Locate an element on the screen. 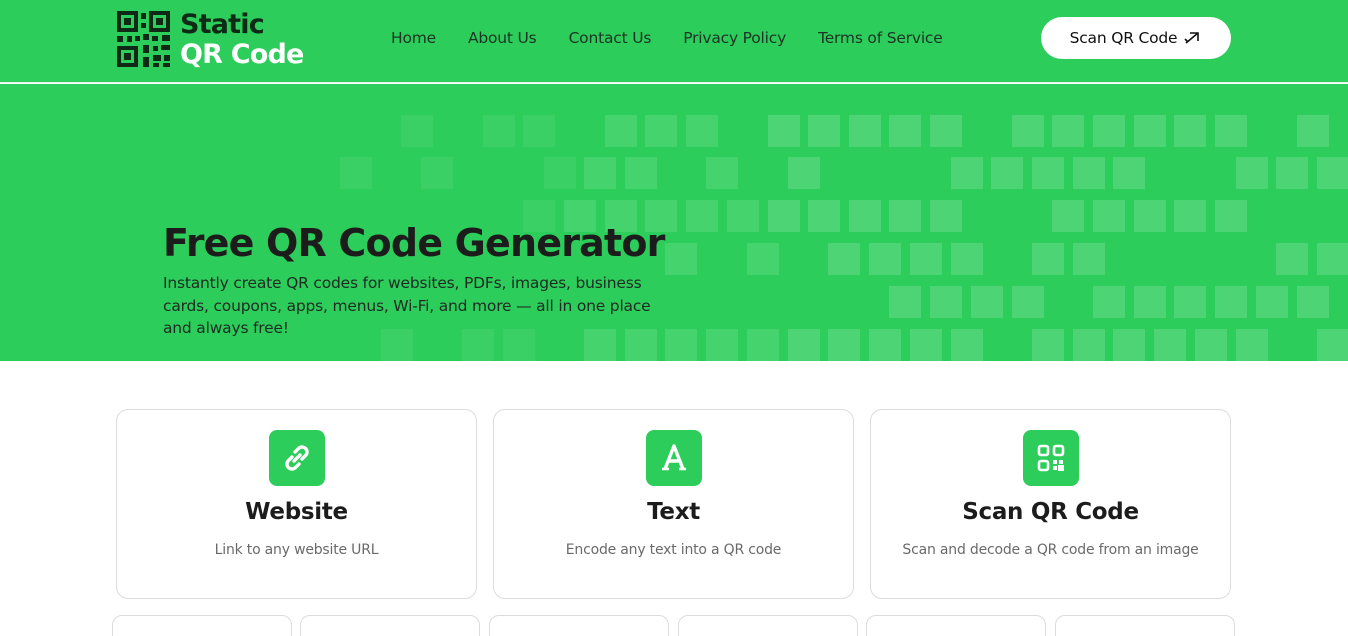  qr-logo-icon is located at coordinates (143, 39).